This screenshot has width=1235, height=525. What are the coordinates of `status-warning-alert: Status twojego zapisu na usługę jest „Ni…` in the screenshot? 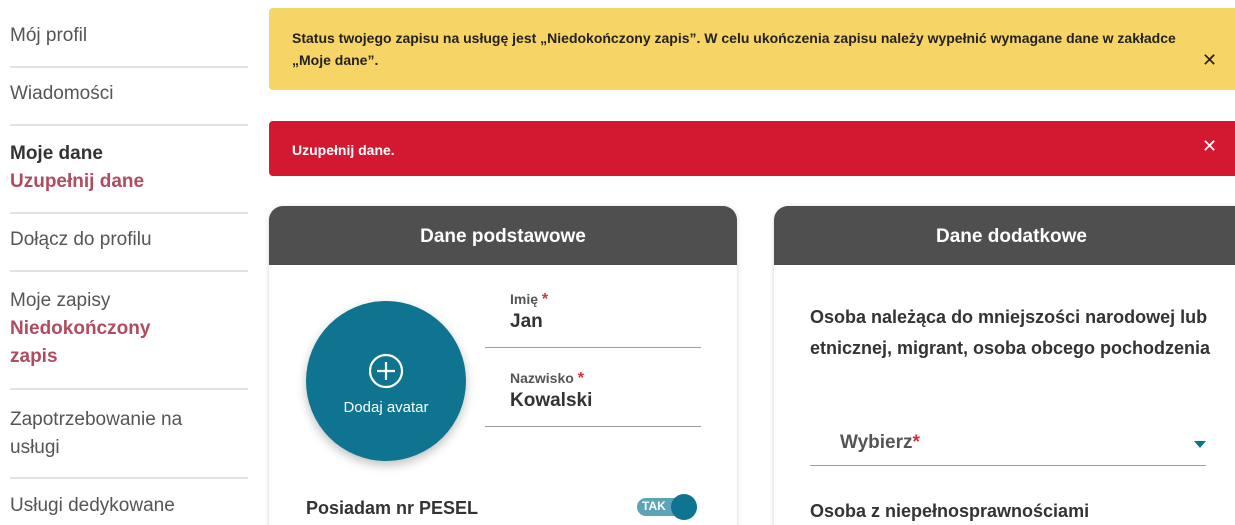 It's located at (752, 49).